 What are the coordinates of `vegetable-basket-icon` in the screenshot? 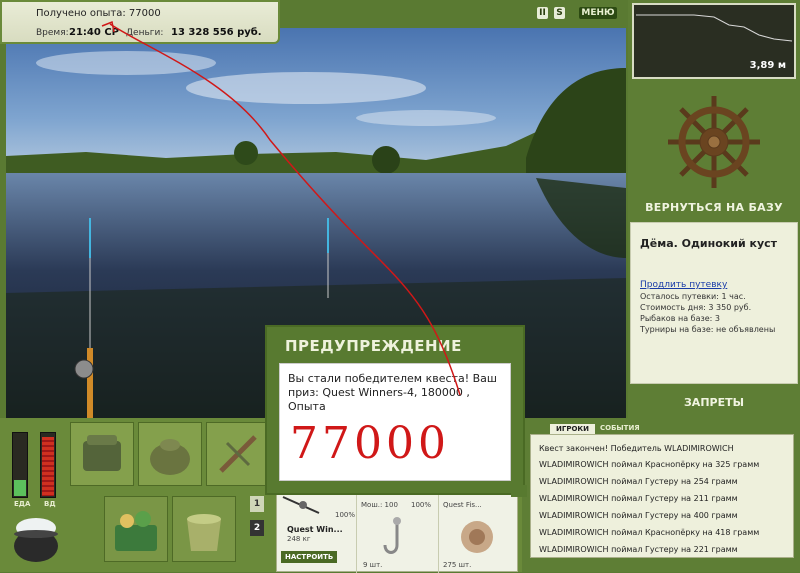 It's located at (136, 531).